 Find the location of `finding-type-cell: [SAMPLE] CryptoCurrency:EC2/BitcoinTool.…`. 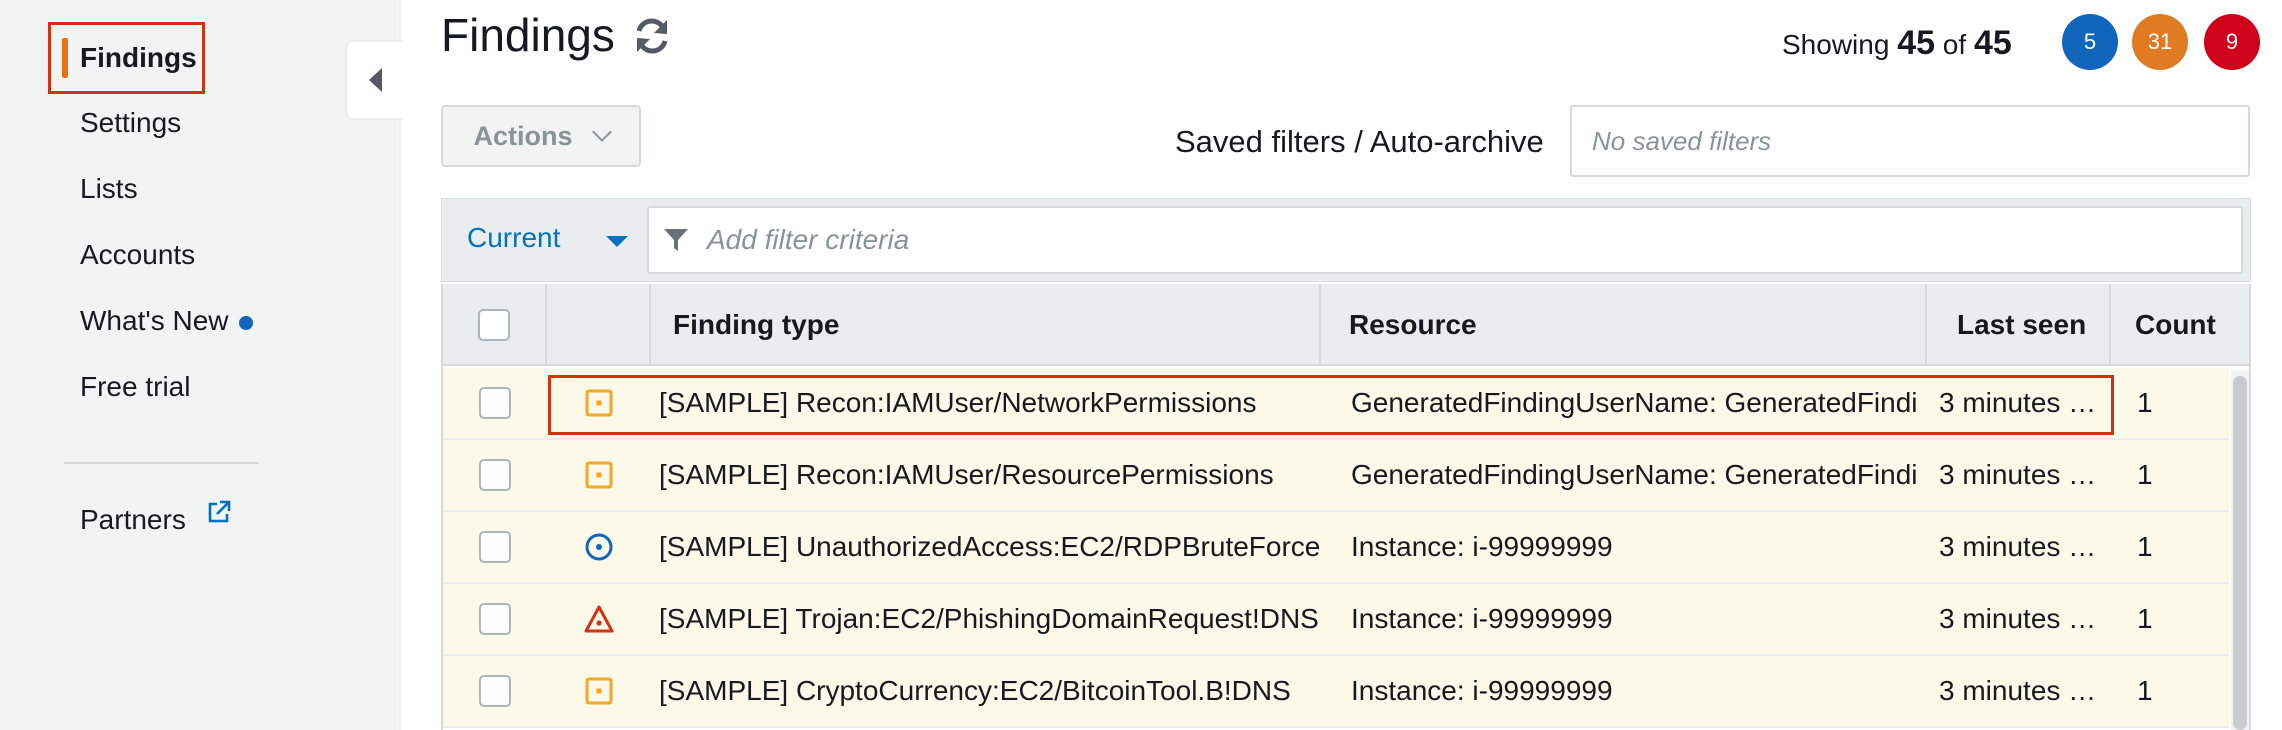

finding-type-cell: [SAMPLE] CryptoCurrency:EC2/BitcoinTool.… is located at coordinates (990, 691).